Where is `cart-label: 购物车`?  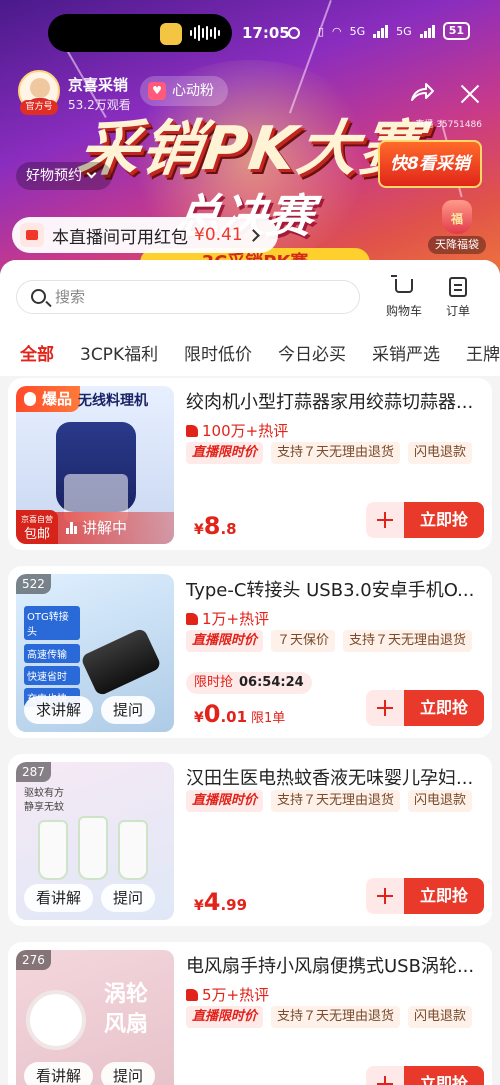 cart-label: 购物车 is located at coordinates (403, 311).